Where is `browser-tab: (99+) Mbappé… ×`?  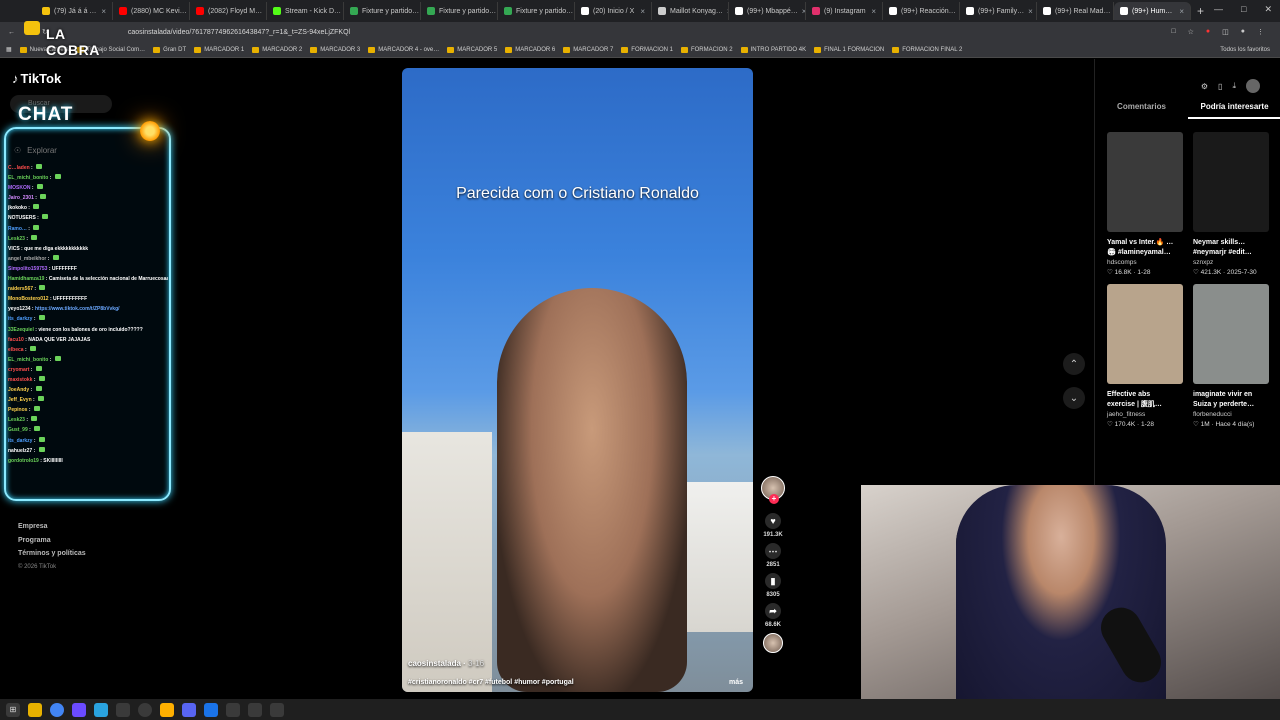 browser-tab: (99+) Mbappé… × is located at coordinates (767, 11).